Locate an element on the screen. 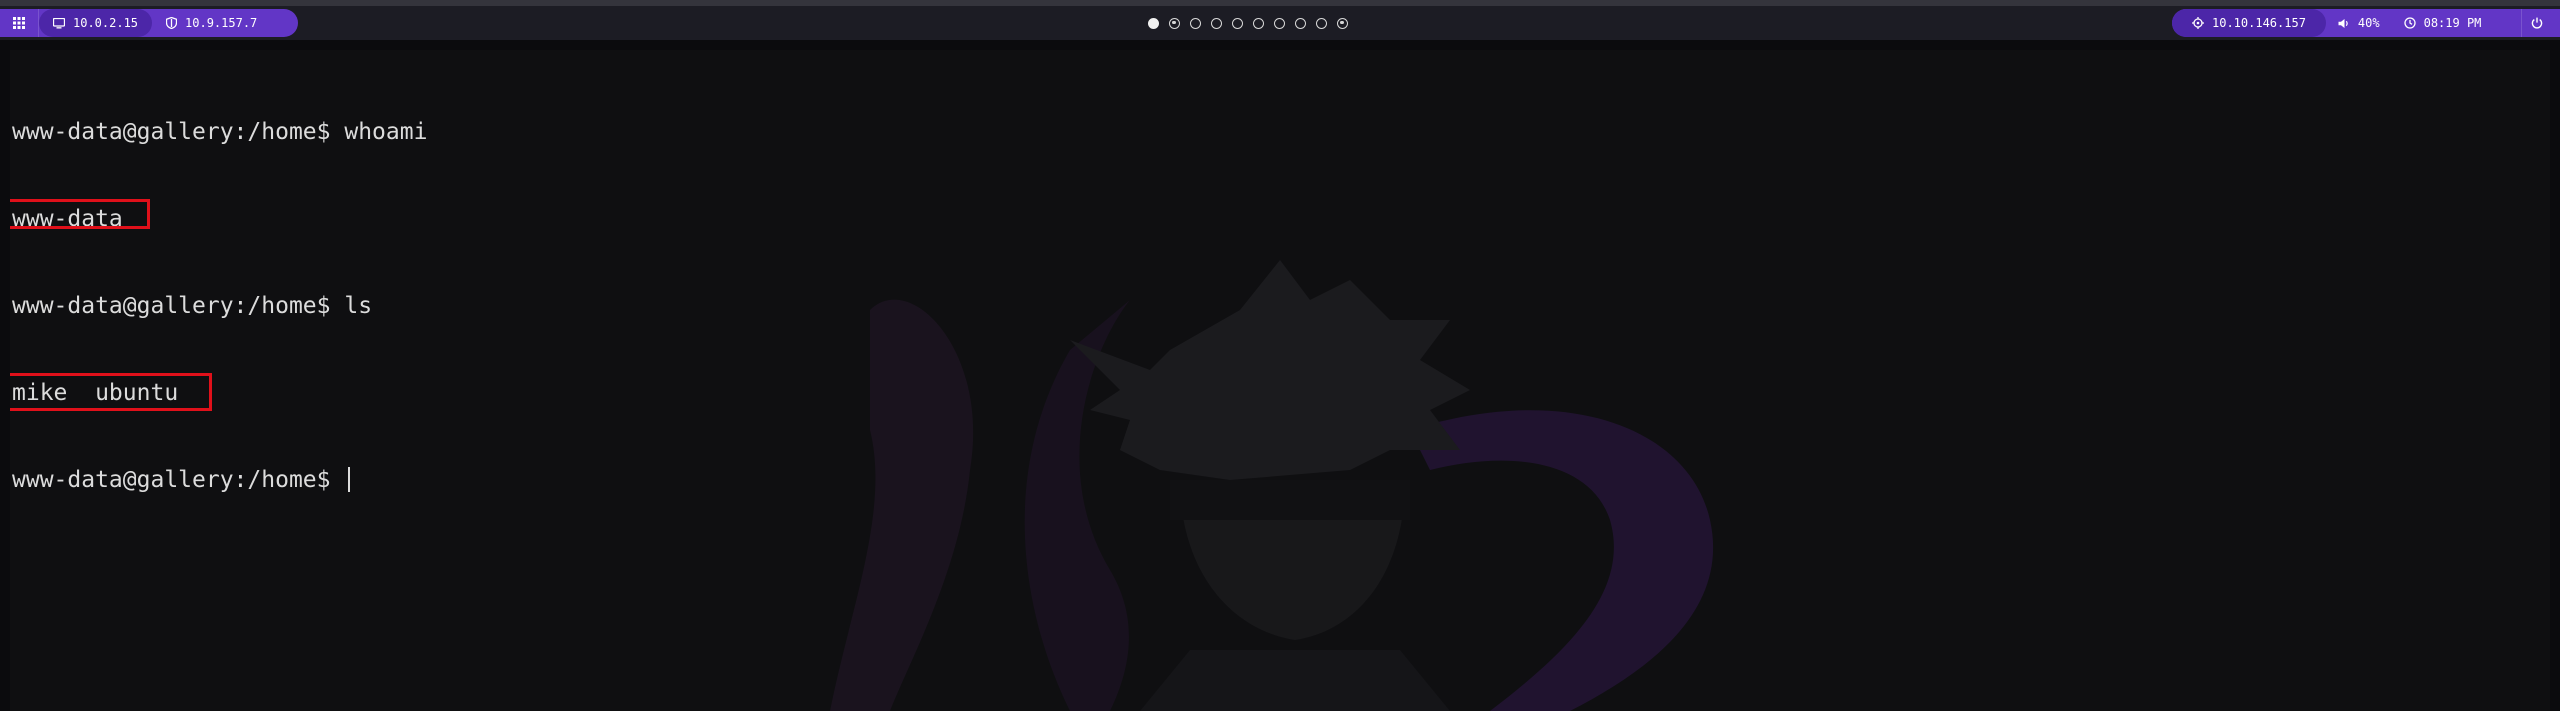  terminal-line-prompt: www-data@gallery:/home$ ls is located at coordinates (219, 306).